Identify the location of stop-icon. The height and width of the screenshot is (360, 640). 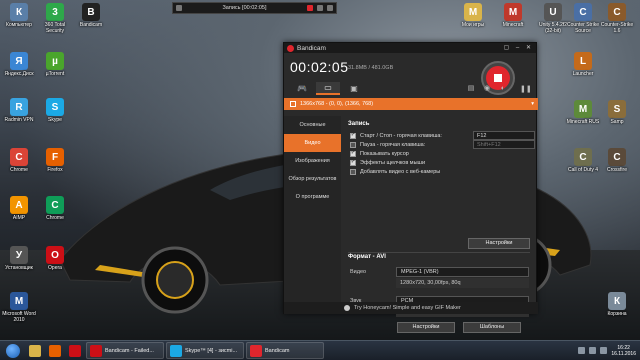
(310, 8).